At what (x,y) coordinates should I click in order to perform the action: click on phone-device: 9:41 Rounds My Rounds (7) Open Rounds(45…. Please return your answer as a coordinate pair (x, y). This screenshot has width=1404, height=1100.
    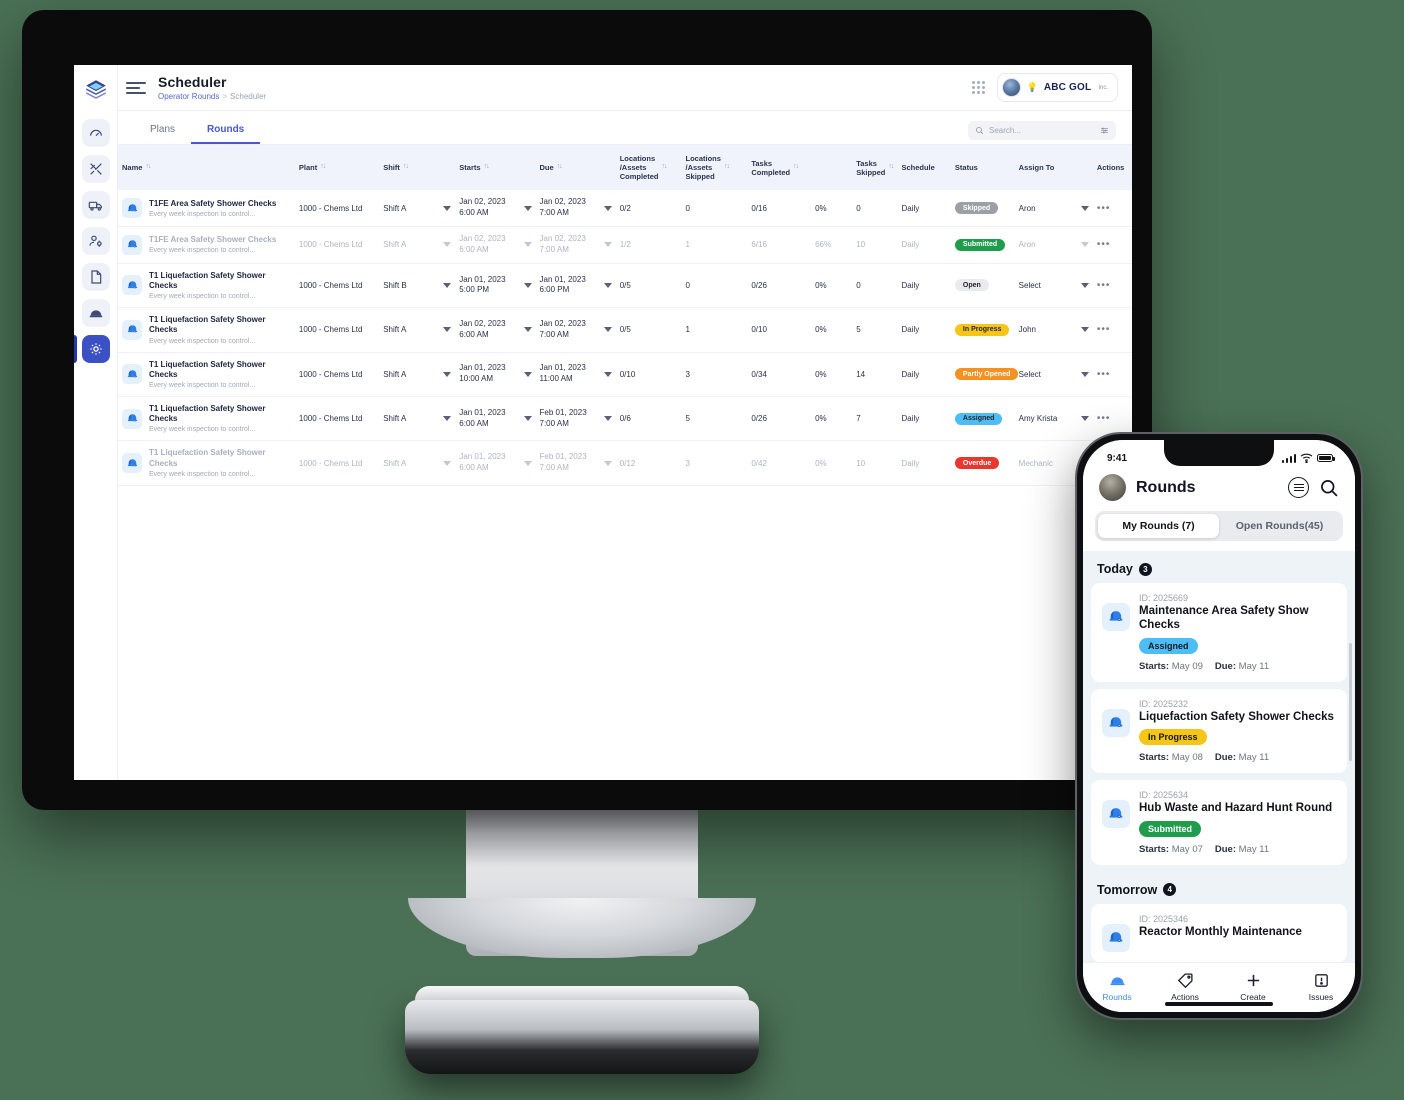
    Looking at the image, I should click on (1219, 726).